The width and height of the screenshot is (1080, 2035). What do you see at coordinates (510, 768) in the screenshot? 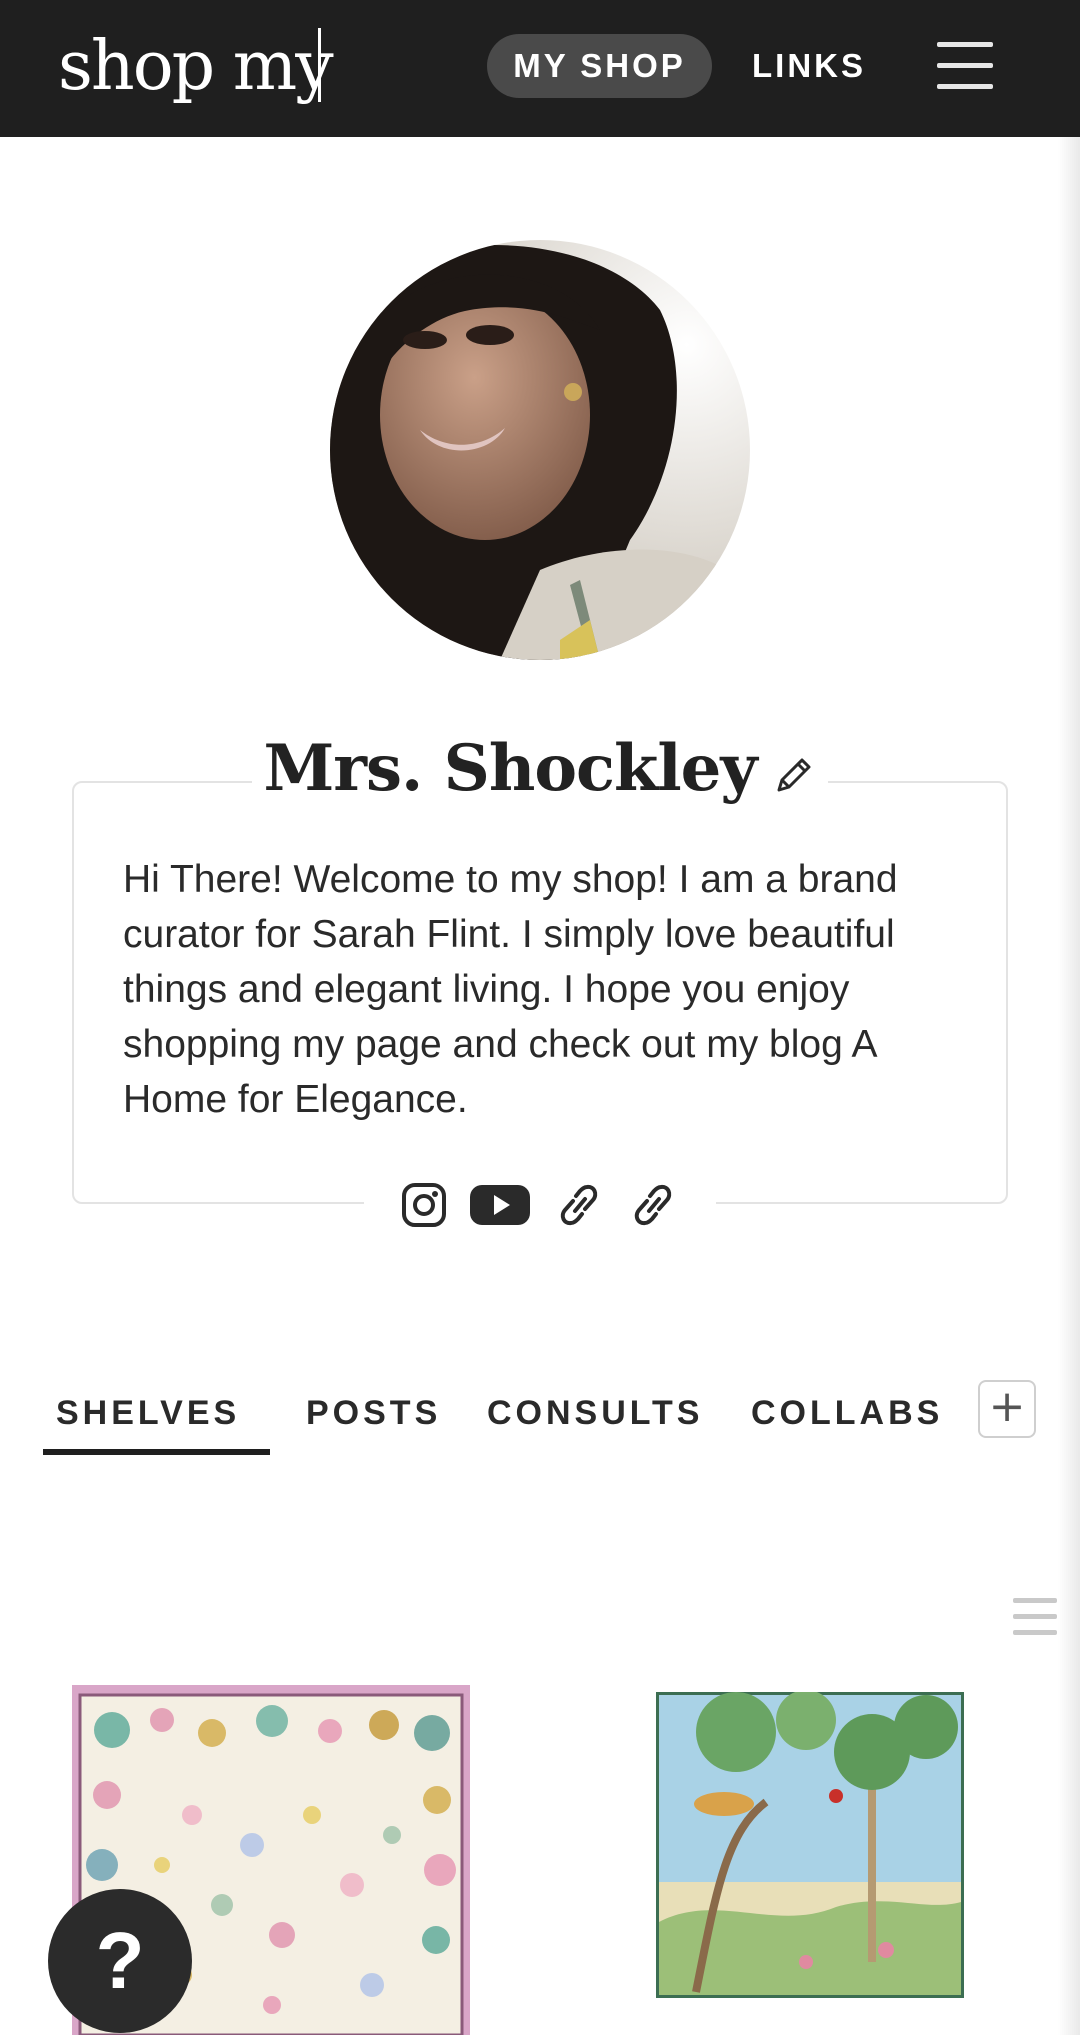
I see `profile-name: Mrs. Shockley` at bounding box center [510, 768].